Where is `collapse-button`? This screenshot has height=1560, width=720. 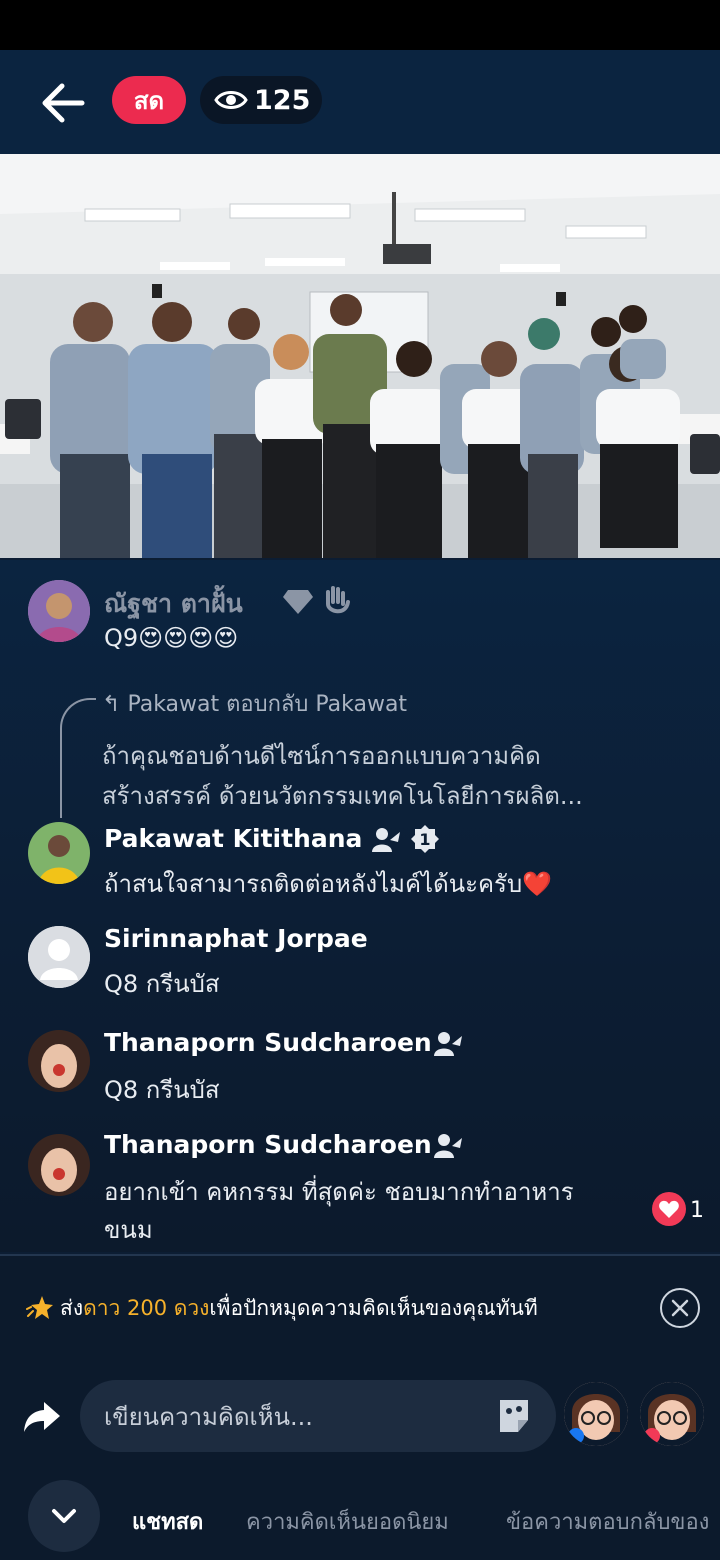
collapse-button is located at coordinates (64, 1516).